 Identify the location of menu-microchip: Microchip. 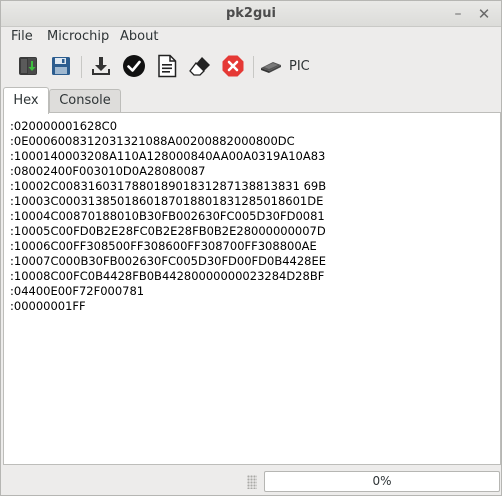
(78, 36).